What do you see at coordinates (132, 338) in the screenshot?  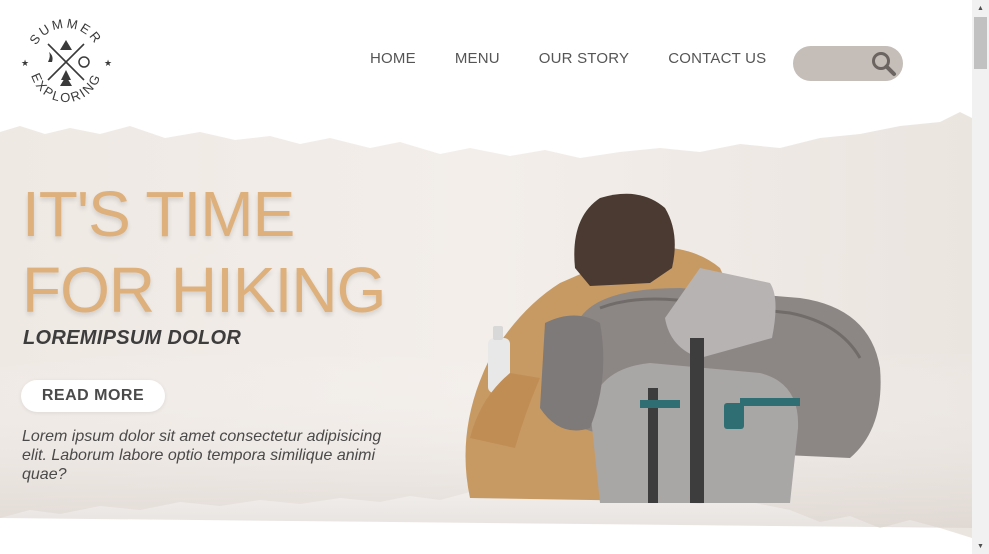 I see `hero-subtitle: LOREMIPSUM DOLOR` at bounding box center [132, 338].